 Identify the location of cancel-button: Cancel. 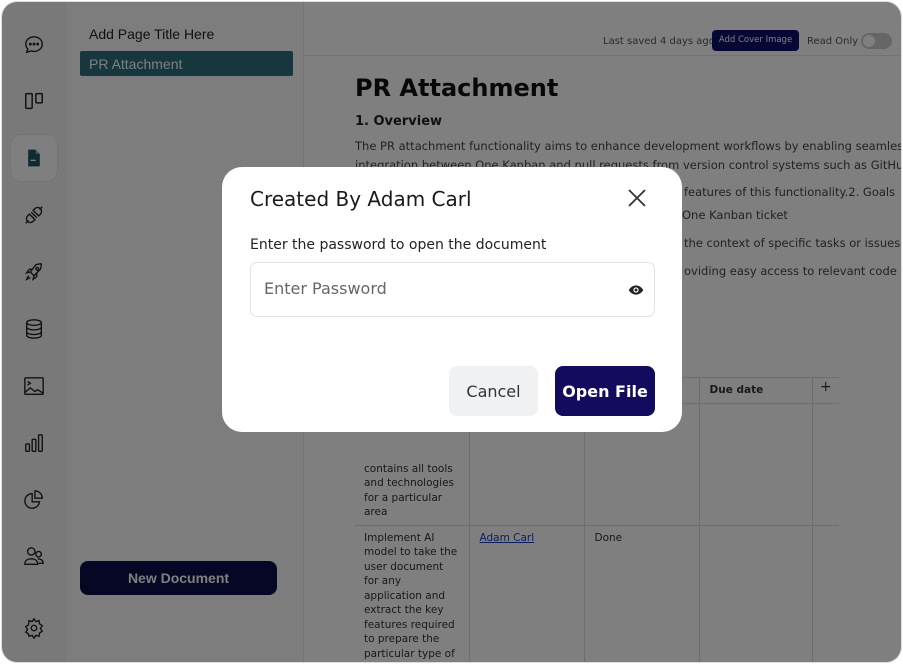
(493, 391).